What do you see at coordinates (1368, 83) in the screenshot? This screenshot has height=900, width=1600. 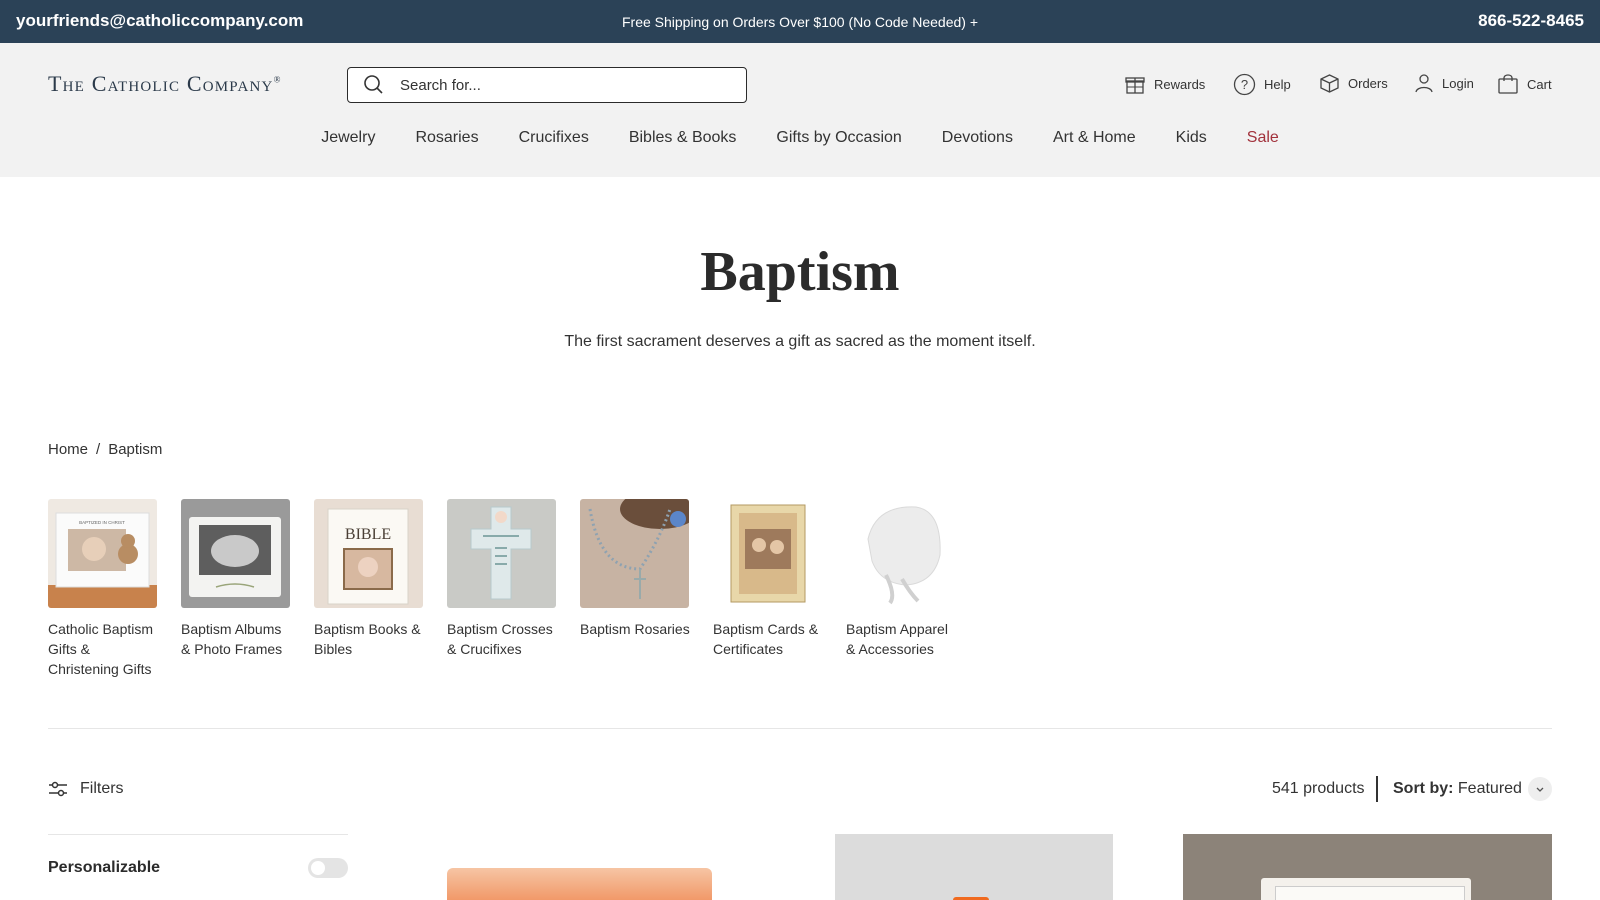 I see `orders-label: Orders` at bounding box center [1368, 83].